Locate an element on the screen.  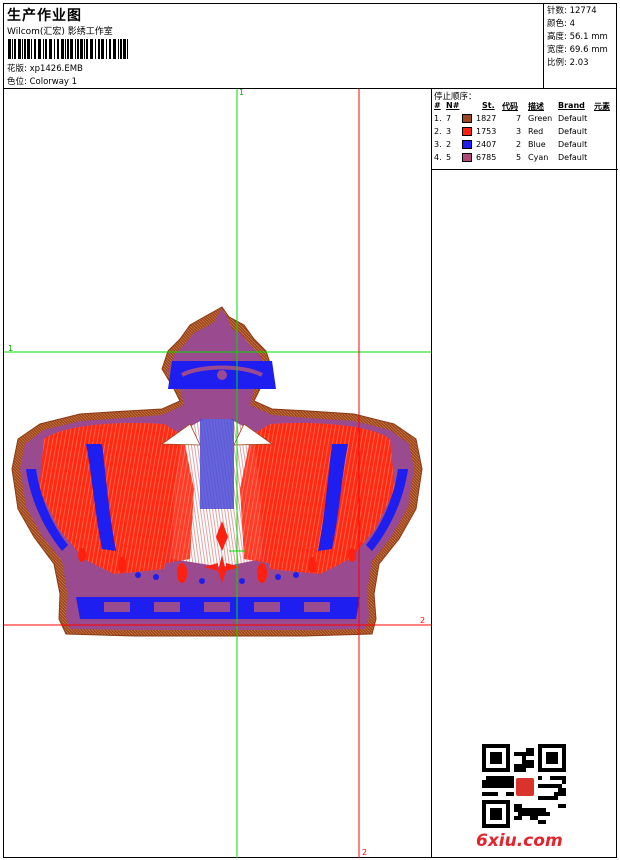
row-needle: 2 is located at coordinates (449, 144).